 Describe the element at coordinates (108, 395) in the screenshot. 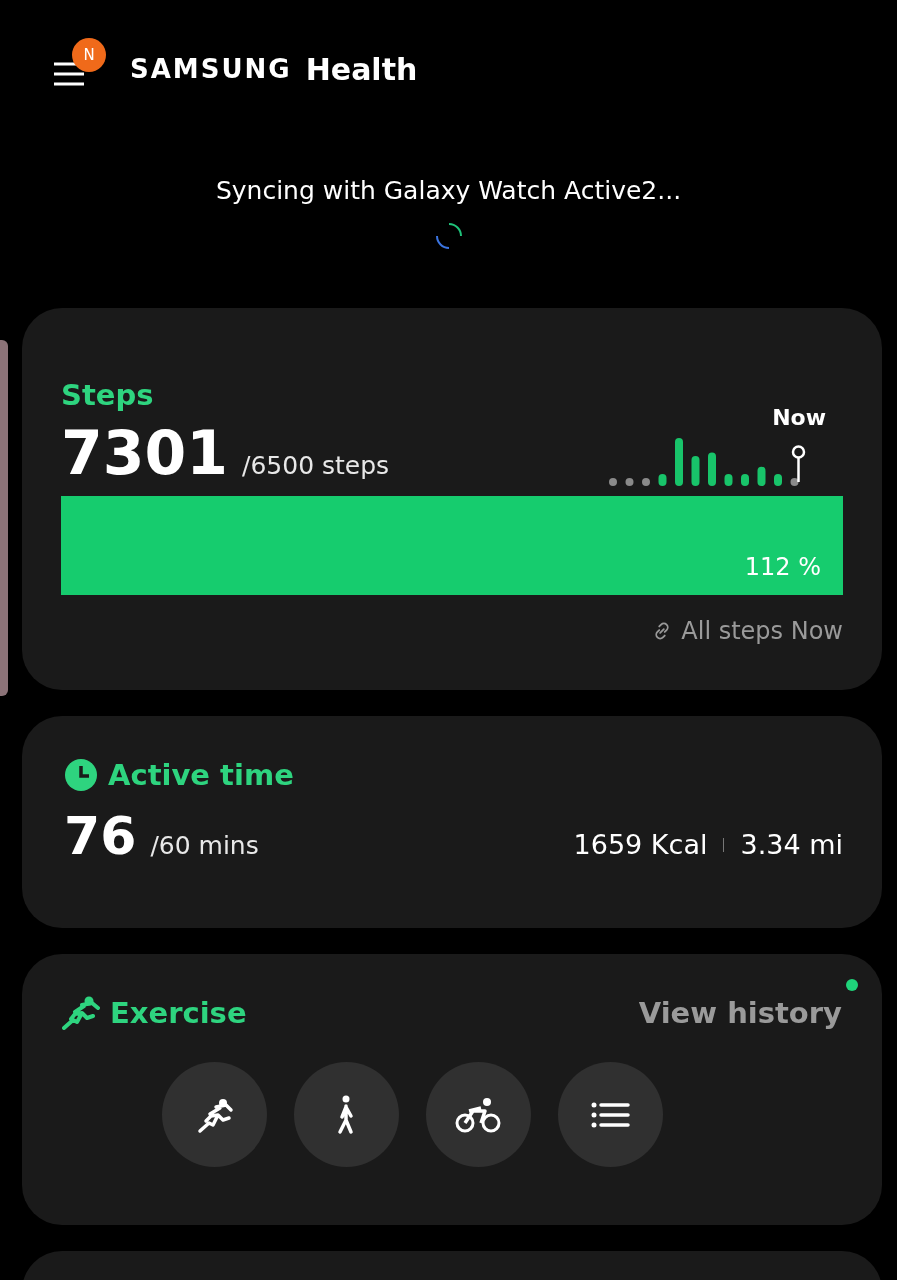

I see `card-title: Steps` at that location.